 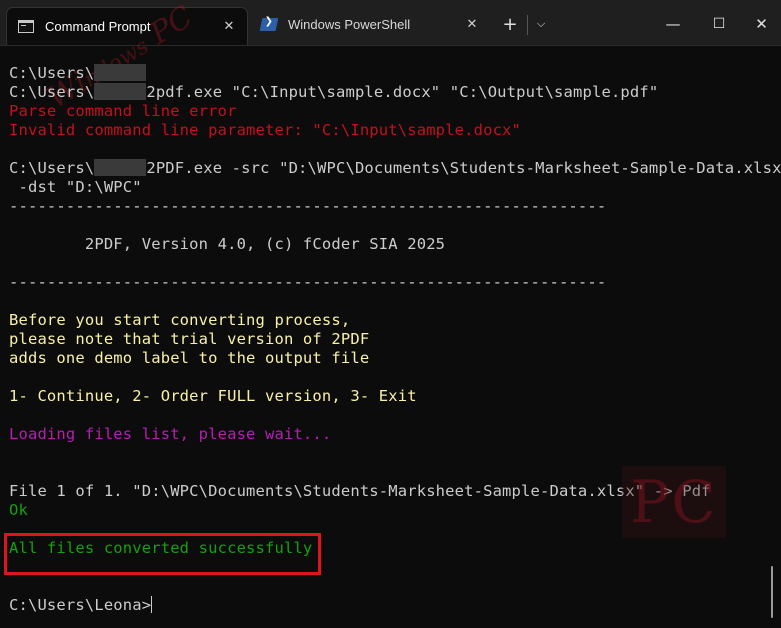 What do you see at coordinates (98, 26) in the screenshot?
I see `tab-label: Command Prompt` at bounding box center [98, 26].